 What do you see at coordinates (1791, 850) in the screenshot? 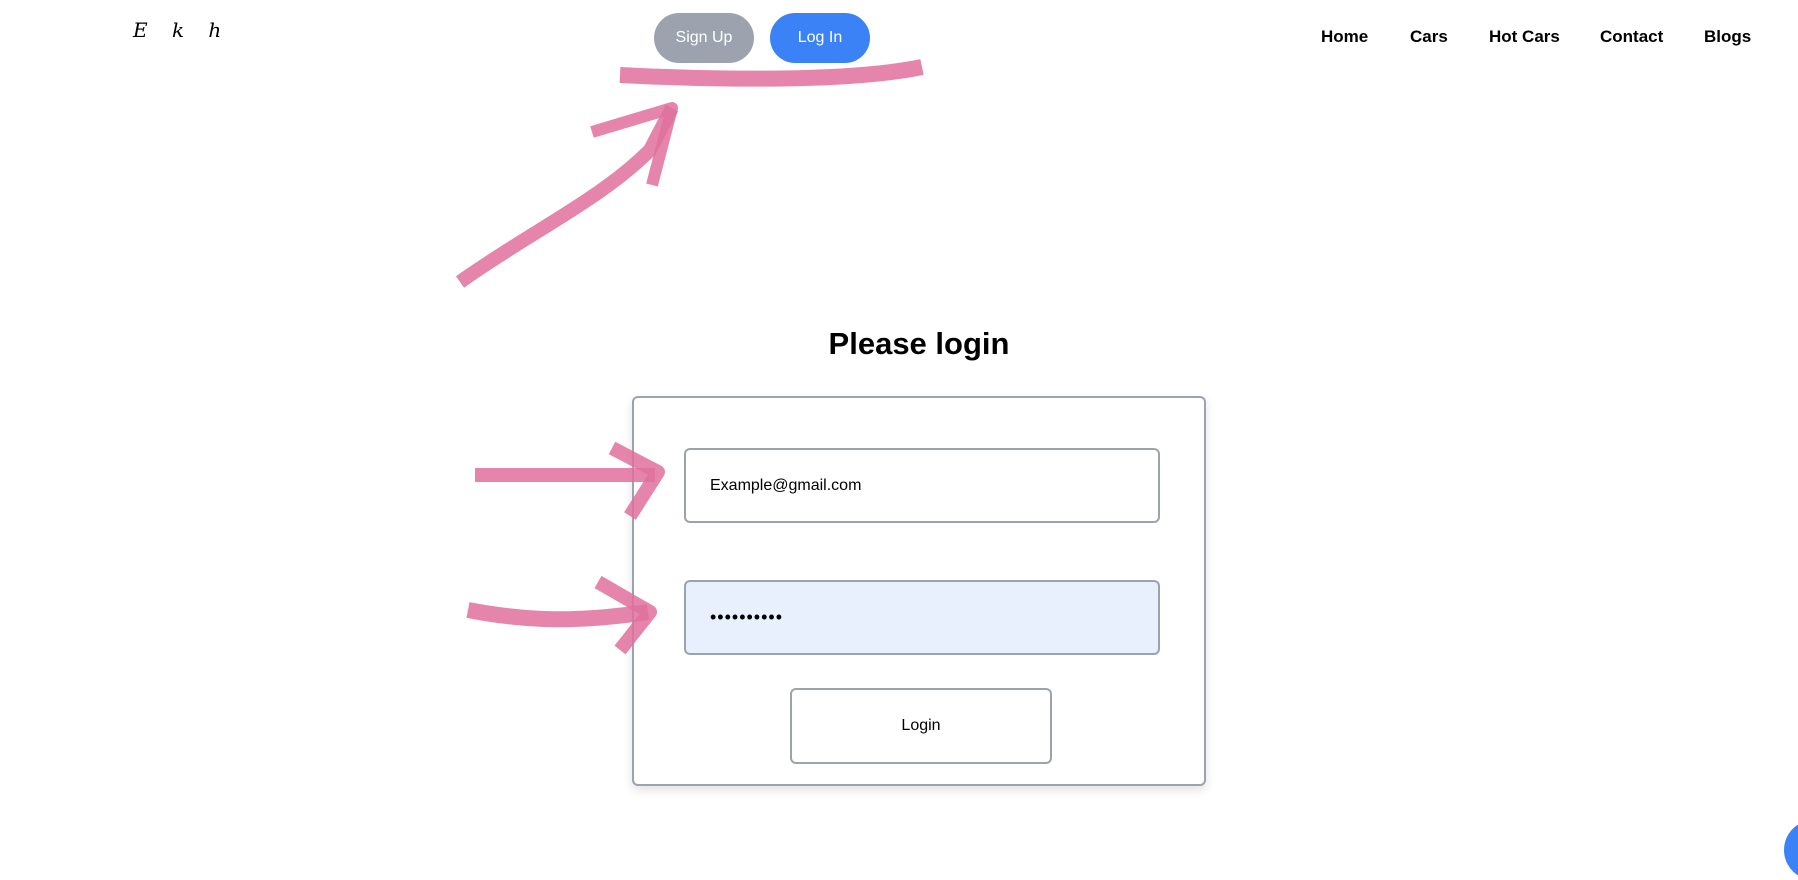
I see `corner-chat-button` at bounding box center [1791, 850].